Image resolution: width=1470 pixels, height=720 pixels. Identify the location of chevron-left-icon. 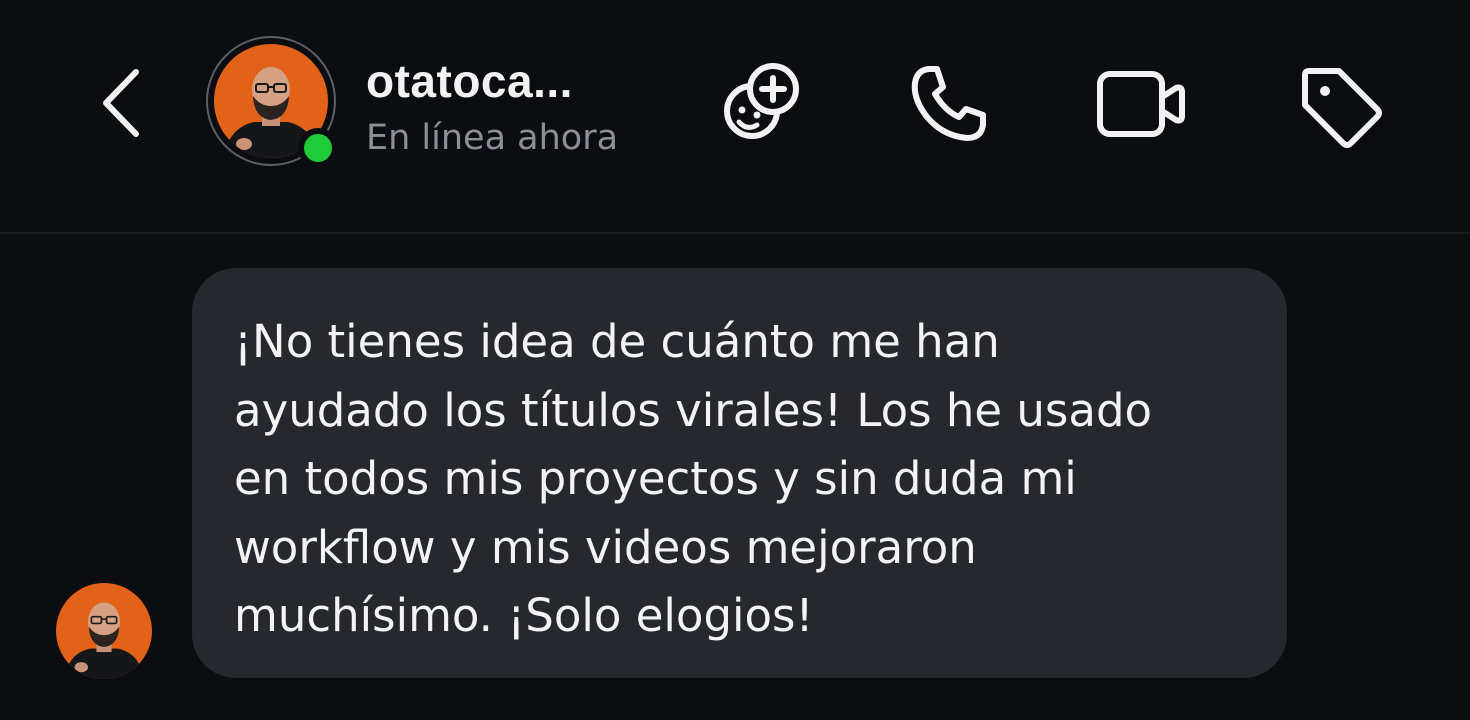
(122, 105).